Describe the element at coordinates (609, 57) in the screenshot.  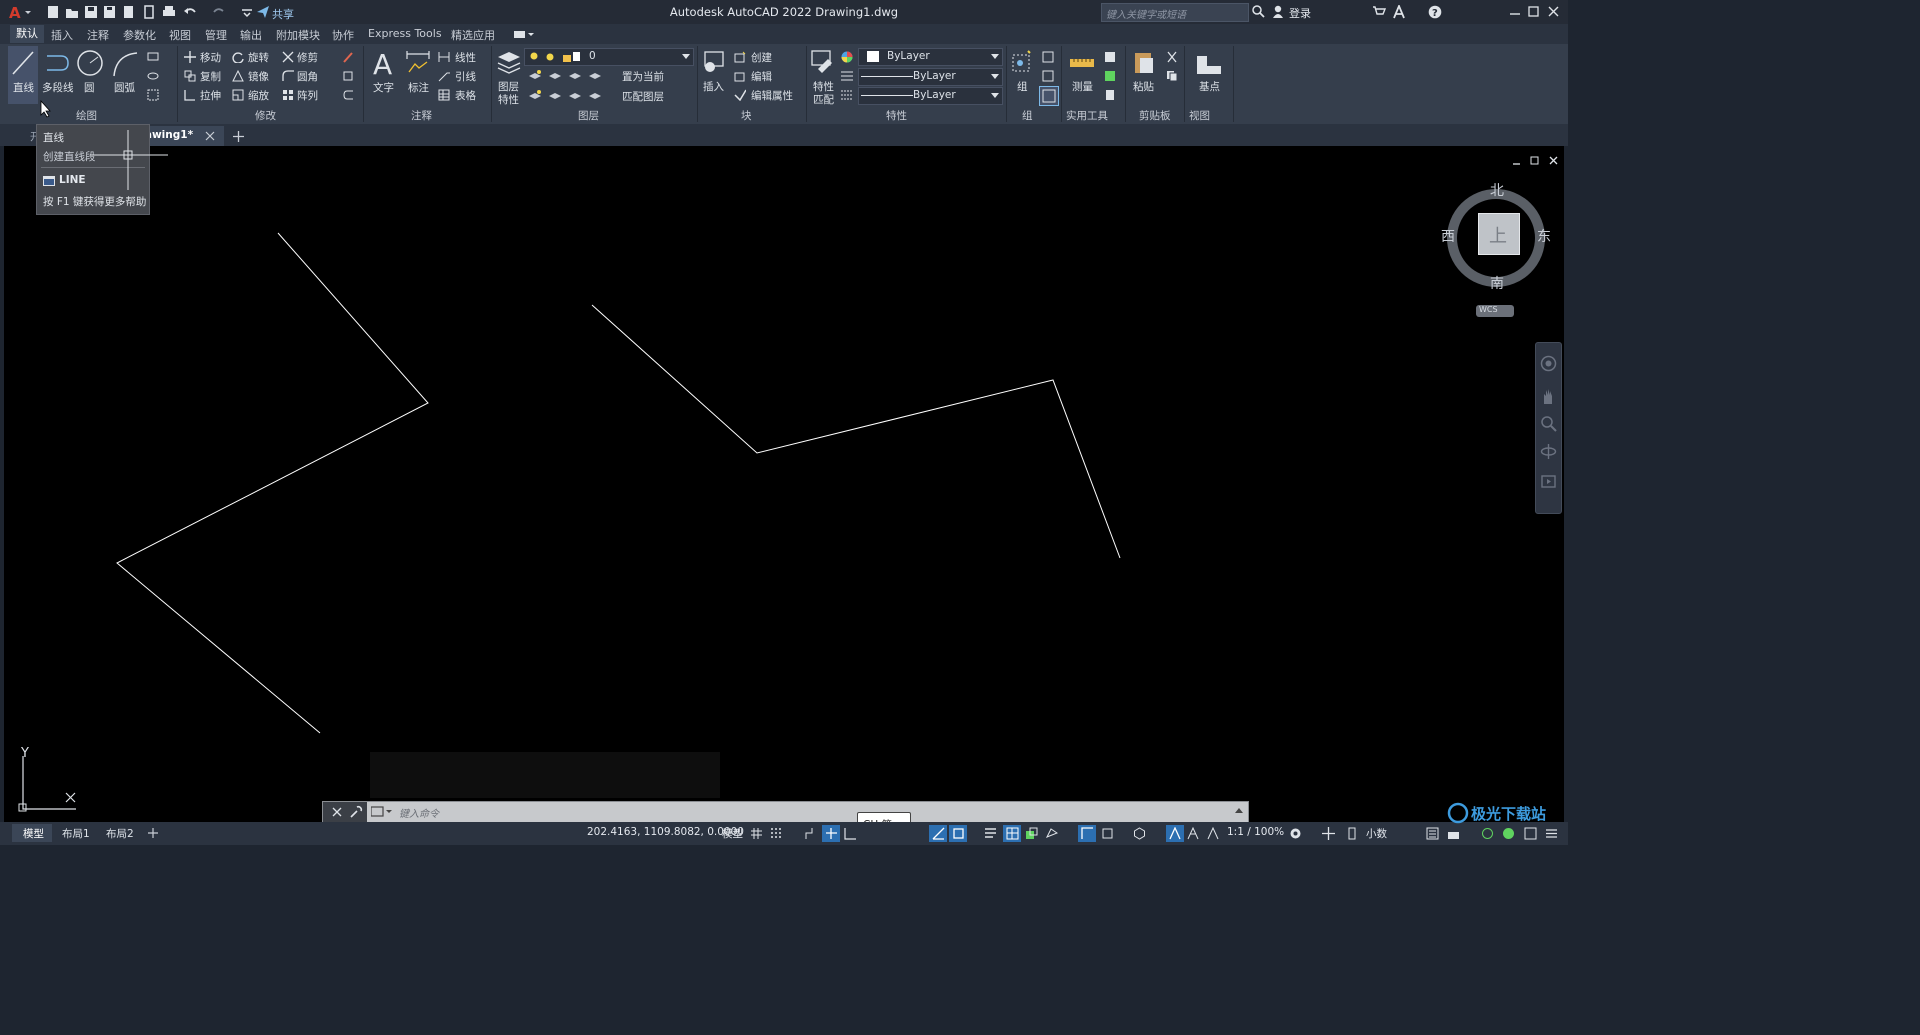
I see `layer-dropdown: 0` at that location.